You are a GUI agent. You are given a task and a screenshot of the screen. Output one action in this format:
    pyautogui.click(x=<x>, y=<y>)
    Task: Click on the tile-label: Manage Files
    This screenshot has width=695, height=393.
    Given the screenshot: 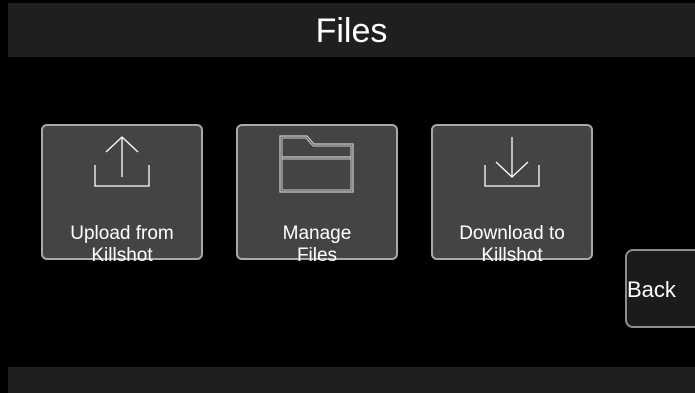 What is the action you would take?
    pyautogui.click(x=317, y=245)
    